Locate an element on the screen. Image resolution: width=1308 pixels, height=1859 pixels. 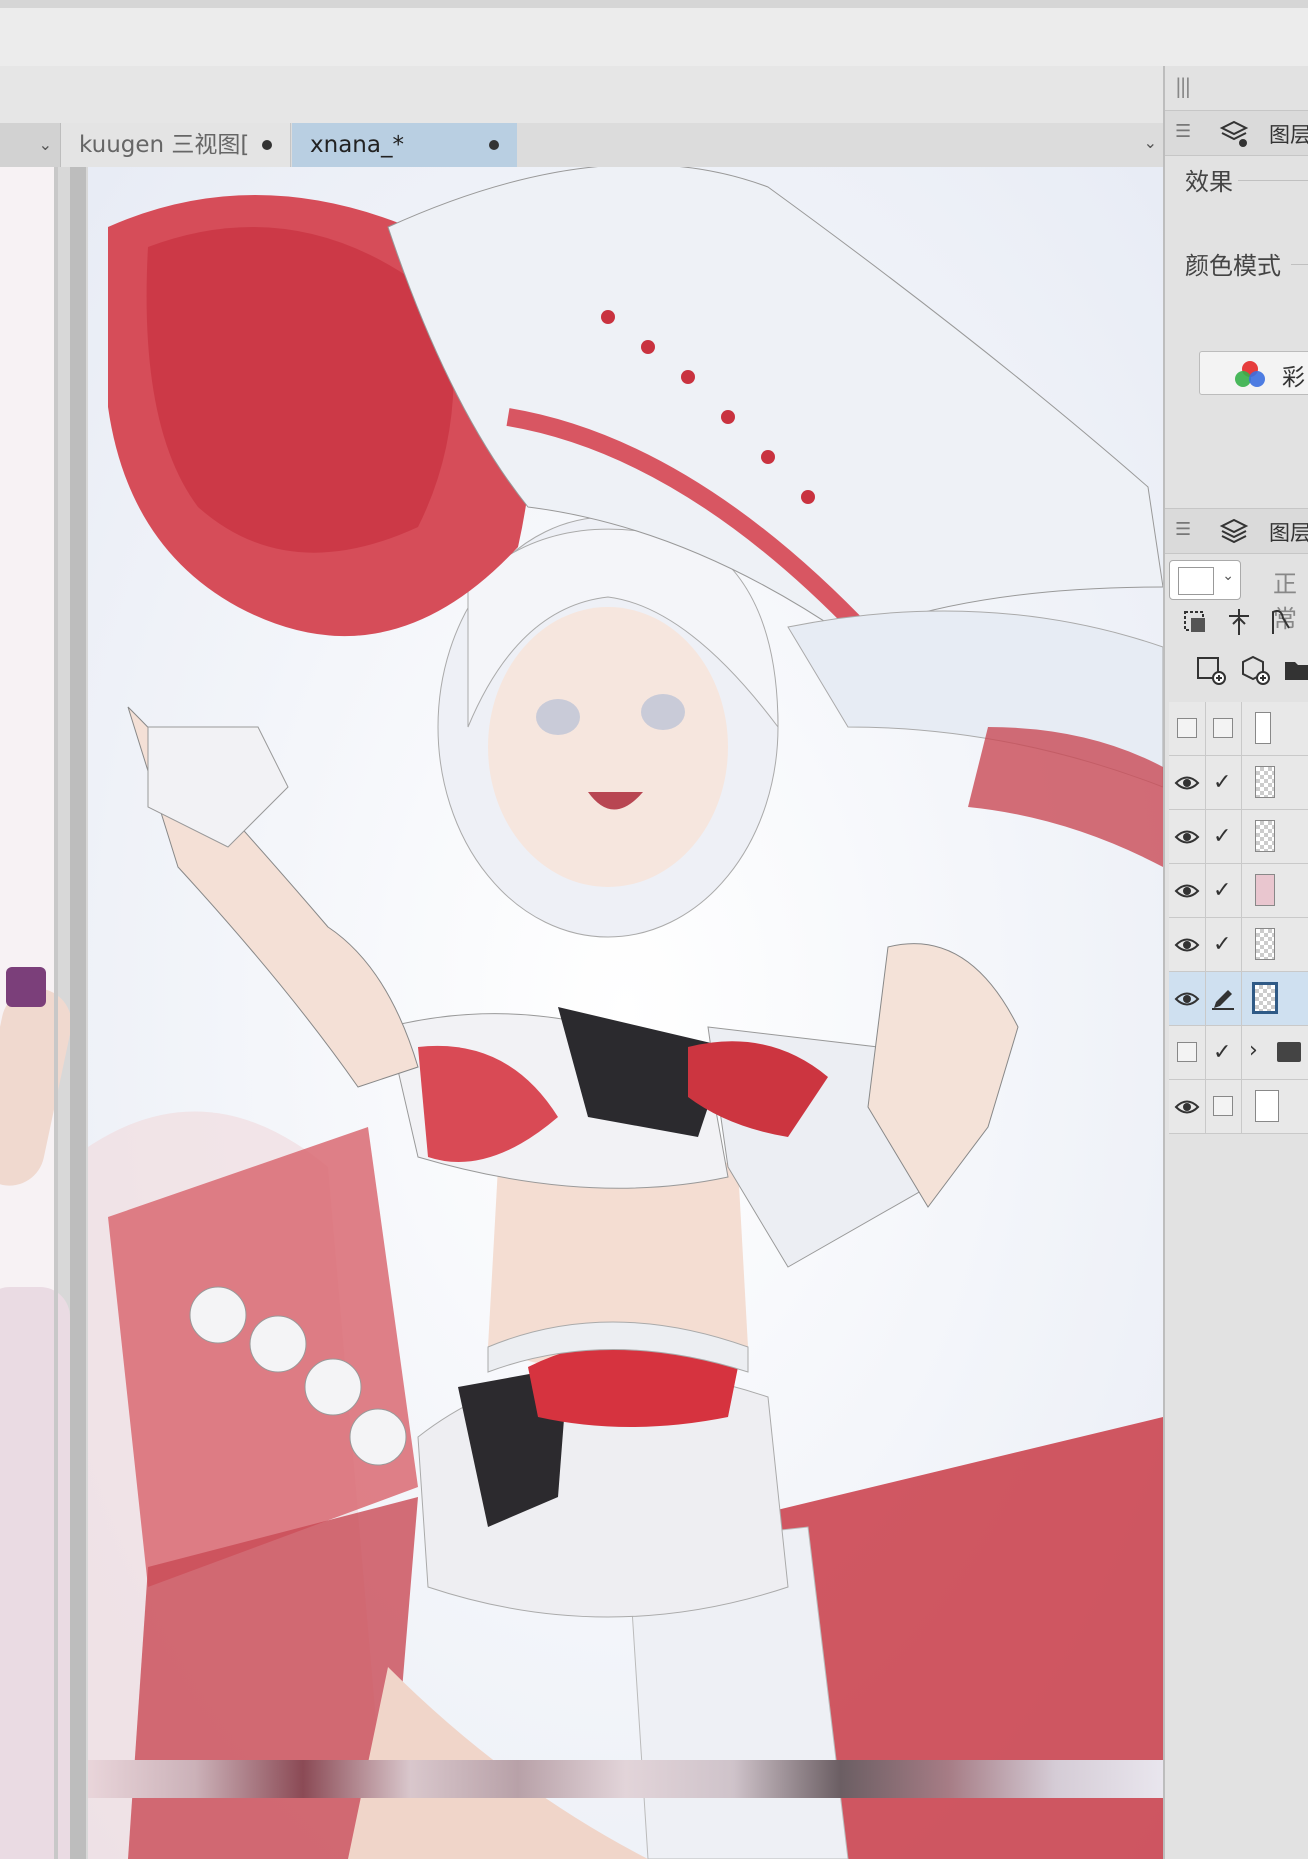
censor-blur-strip is located at coordinates (625, 1779).